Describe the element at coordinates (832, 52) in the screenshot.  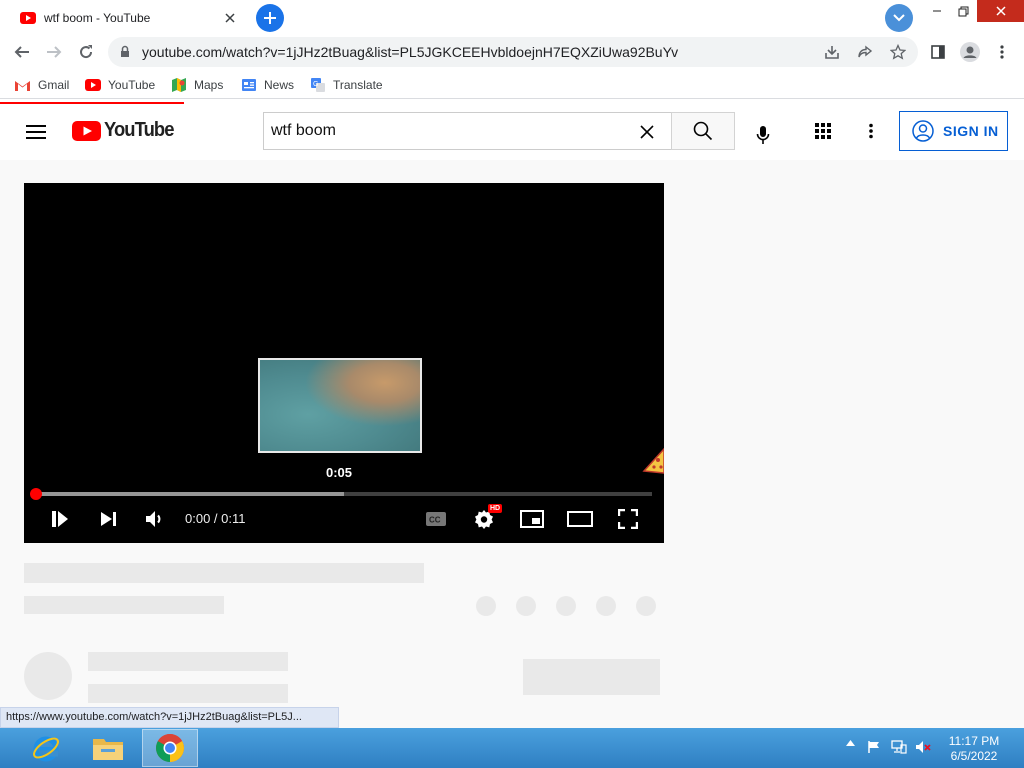
I see `install-app-icon` at that location.